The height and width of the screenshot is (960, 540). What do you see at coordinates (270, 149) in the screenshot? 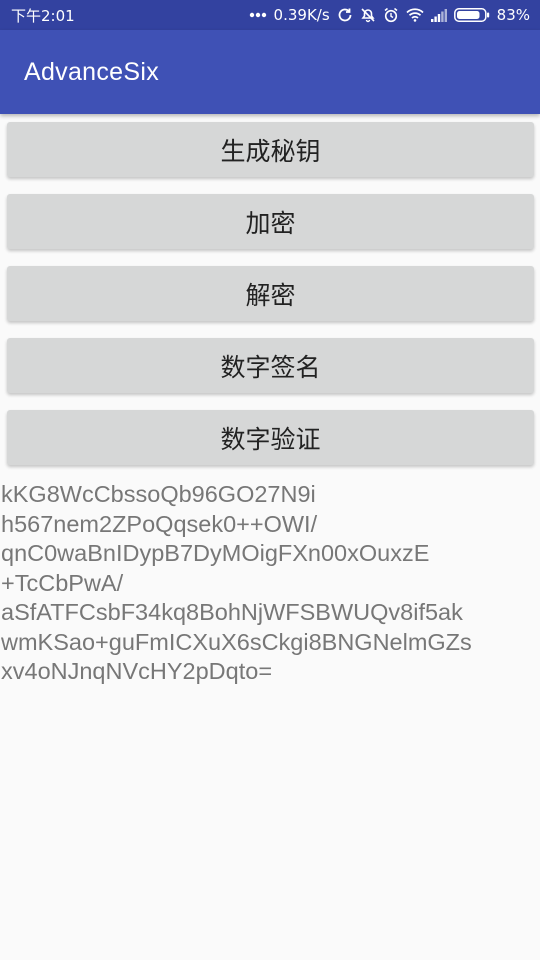
I see `generate-key-button: 生成秘钥` at bounding box center [270, 149].